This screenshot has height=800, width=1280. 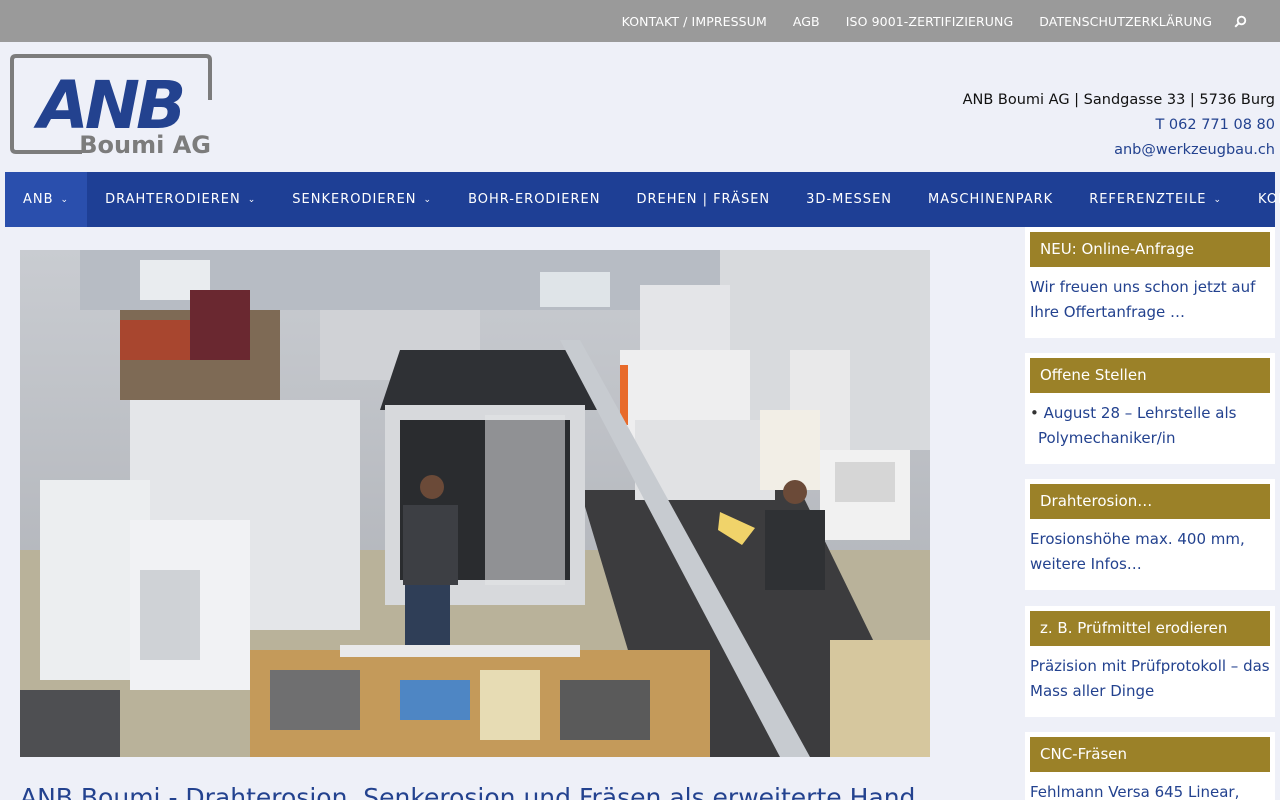 I want to click on widget-title: Offene Stellen, so click(x=1150, y=375).